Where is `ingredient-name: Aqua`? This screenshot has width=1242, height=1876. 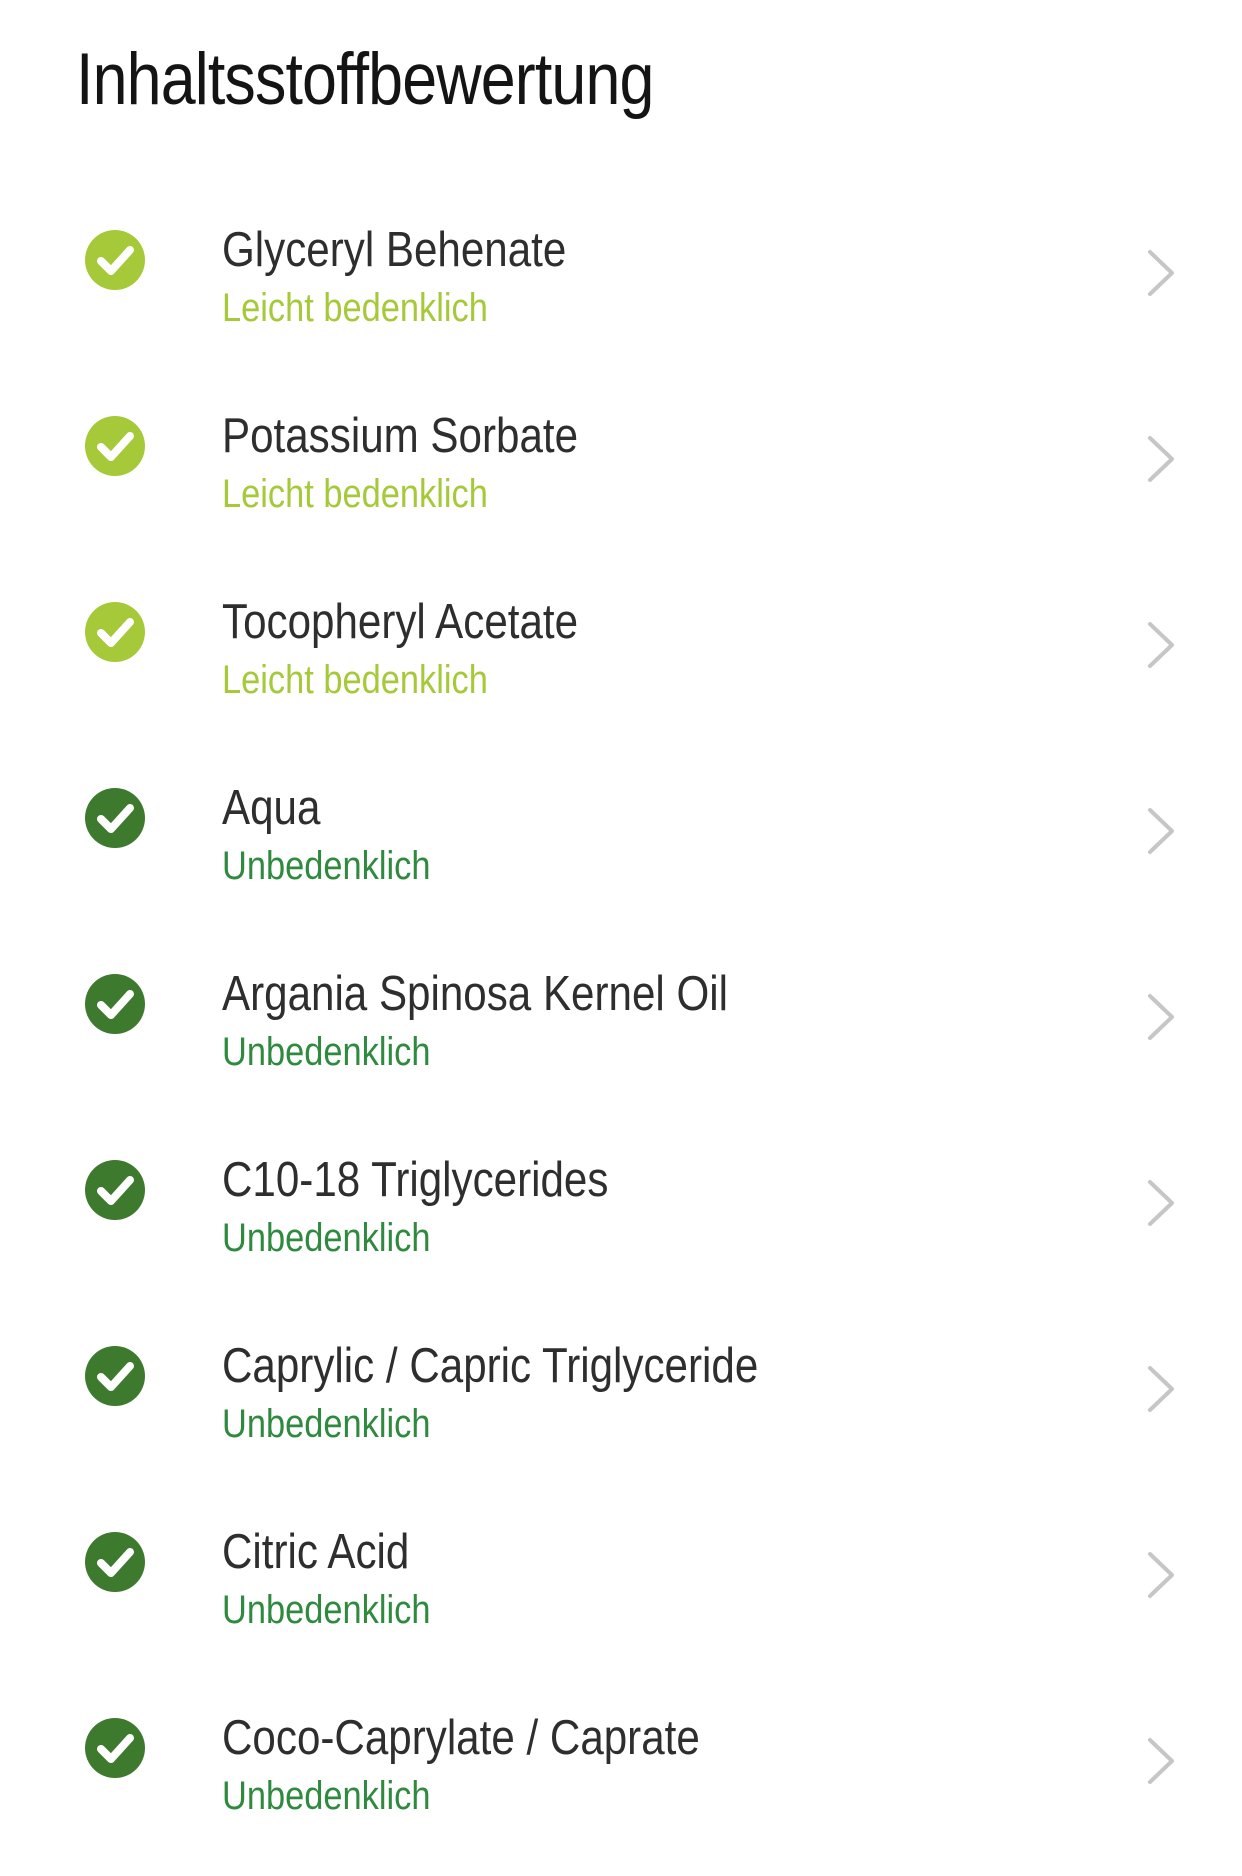
ingredient-name: Aqua is located at coordinates (271, 808).